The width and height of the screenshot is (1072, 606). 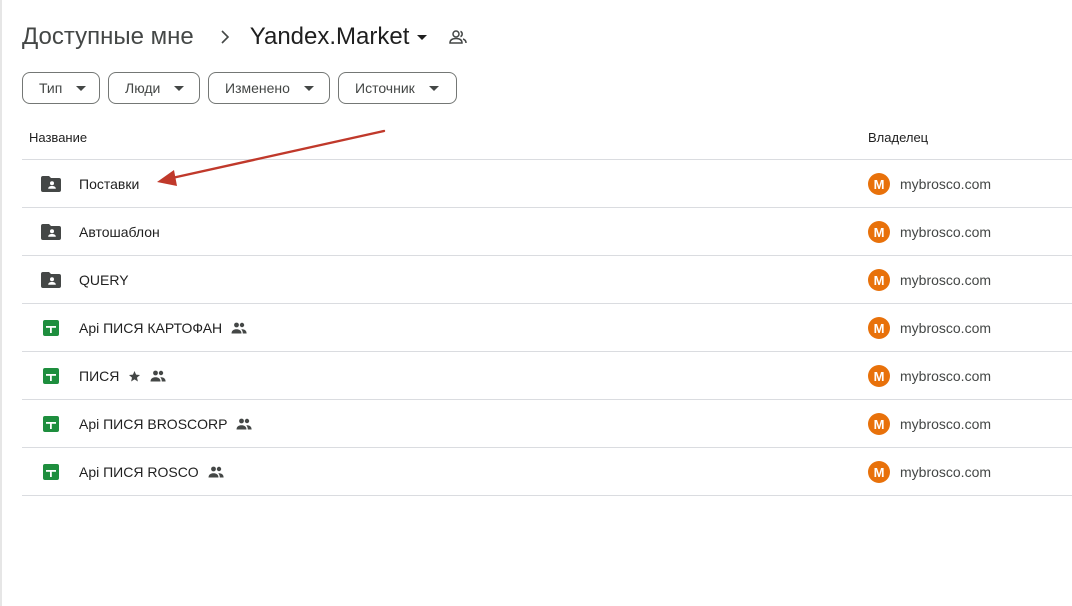 I want to click on filter-modified-label: Изменено, so click(x=257, y=88).